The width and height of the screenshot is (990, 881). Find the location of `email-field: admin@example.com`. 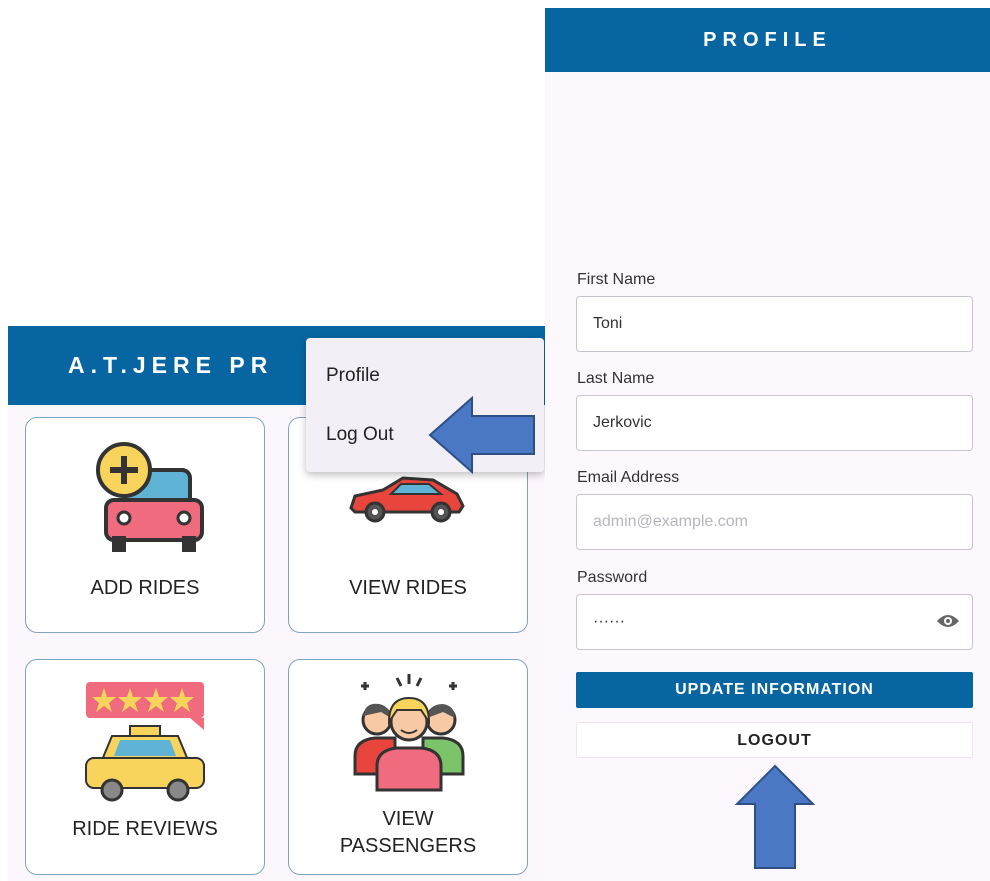

email-field: admin@example.com is located at coordinates (774, 522).